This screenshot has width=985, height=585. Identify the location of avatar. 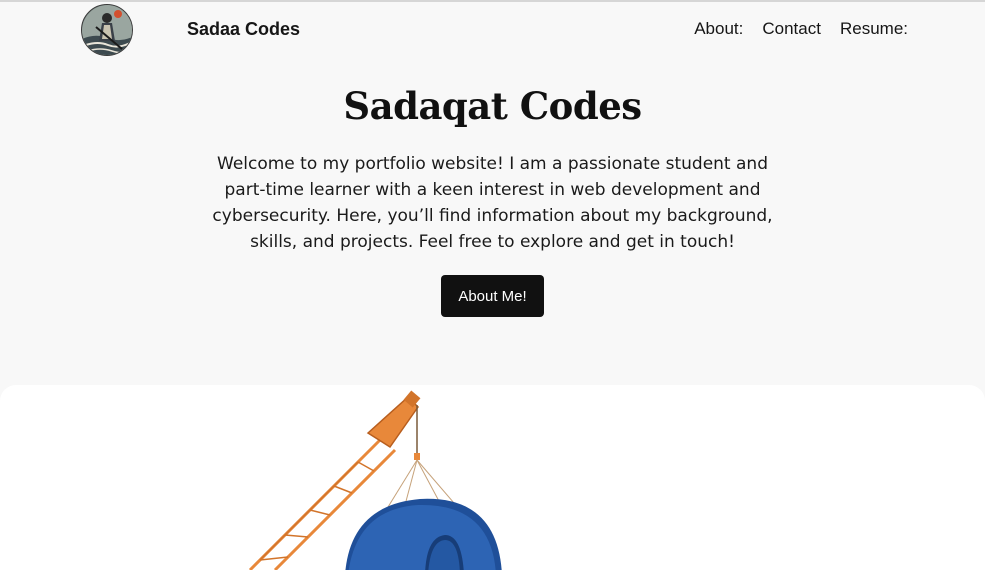
(107, 30).